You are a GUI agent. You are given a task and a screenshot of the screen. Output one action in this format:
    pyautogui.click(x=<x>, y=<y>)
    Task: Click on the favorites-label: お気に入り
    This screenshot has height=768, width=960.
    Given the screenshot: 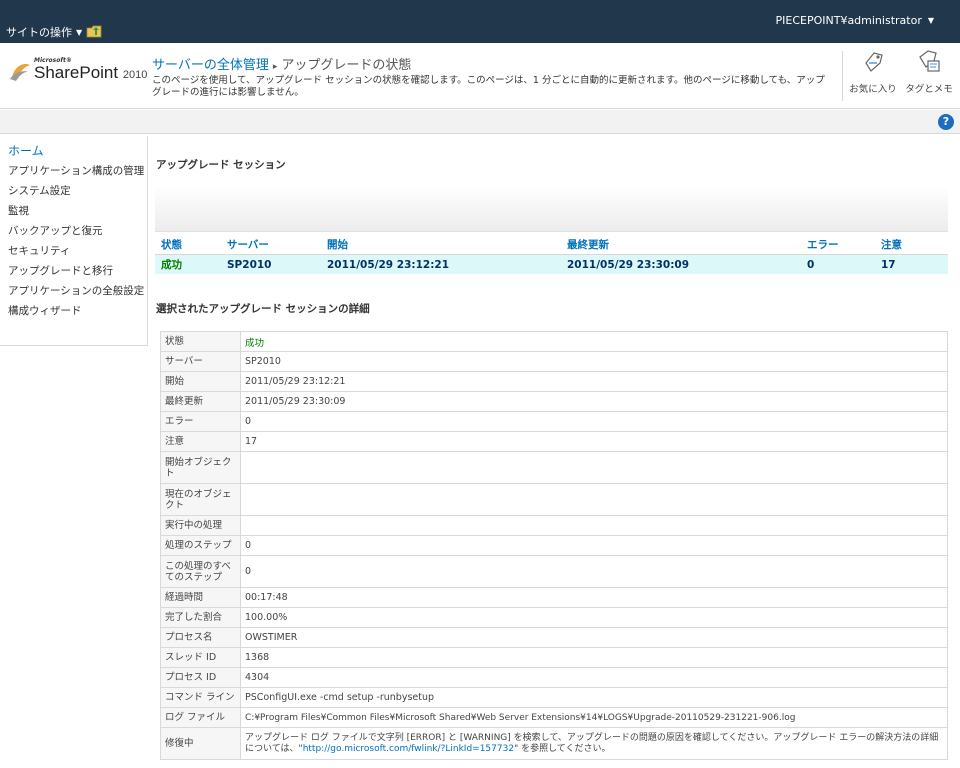 What is the action you would take?
    pyautogui.click(x=873, y=89)
    